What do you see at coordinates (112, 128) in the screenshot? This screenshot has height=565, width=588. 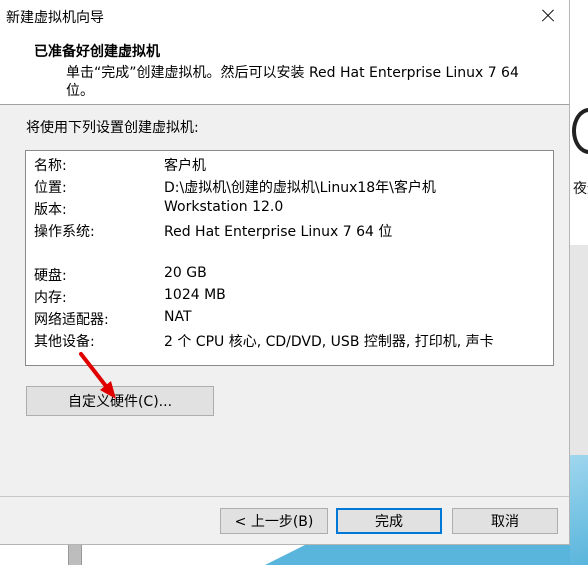 I see `instruction-label: 将使用下列设置创建虚拟机:` at bounding box center [112, 128].